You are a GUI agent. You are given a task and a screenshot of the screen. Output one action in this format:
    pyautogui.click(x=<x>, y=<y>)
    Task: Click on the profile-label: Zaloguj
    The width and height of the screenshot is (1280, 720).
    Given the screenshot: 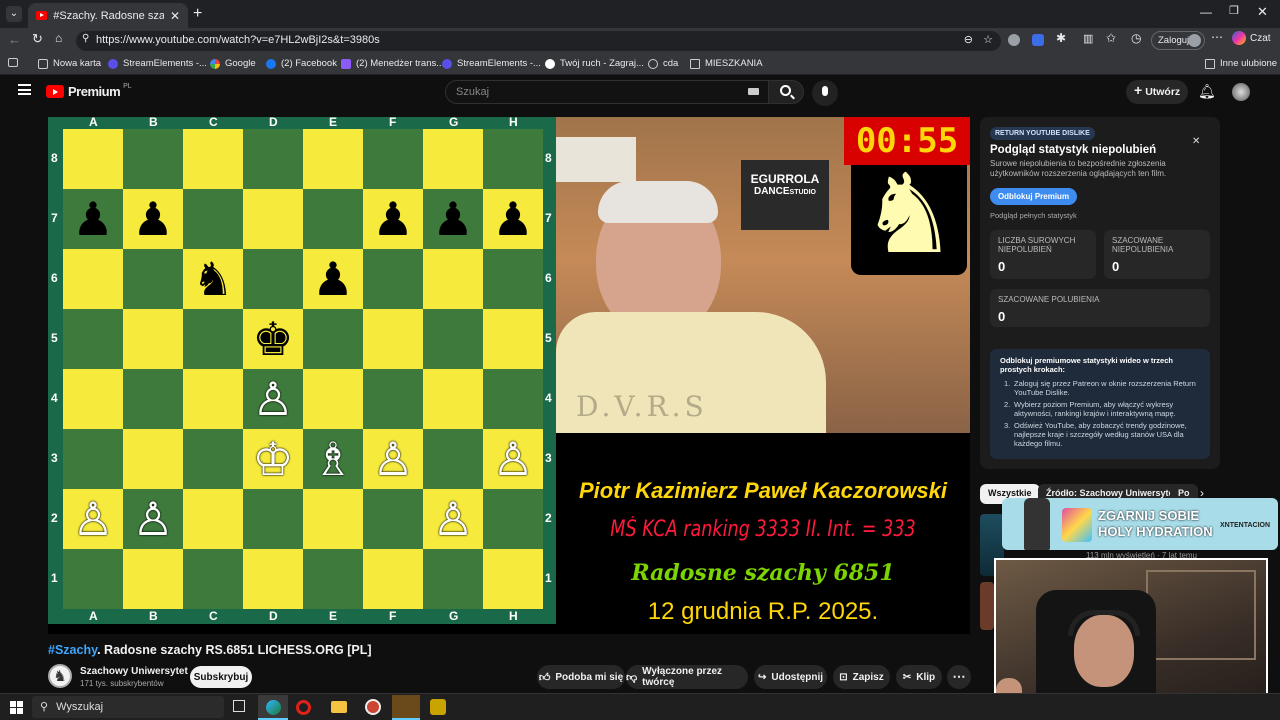 What is the action you would take?
    pyautogui.click(x=1174, y=40)
    